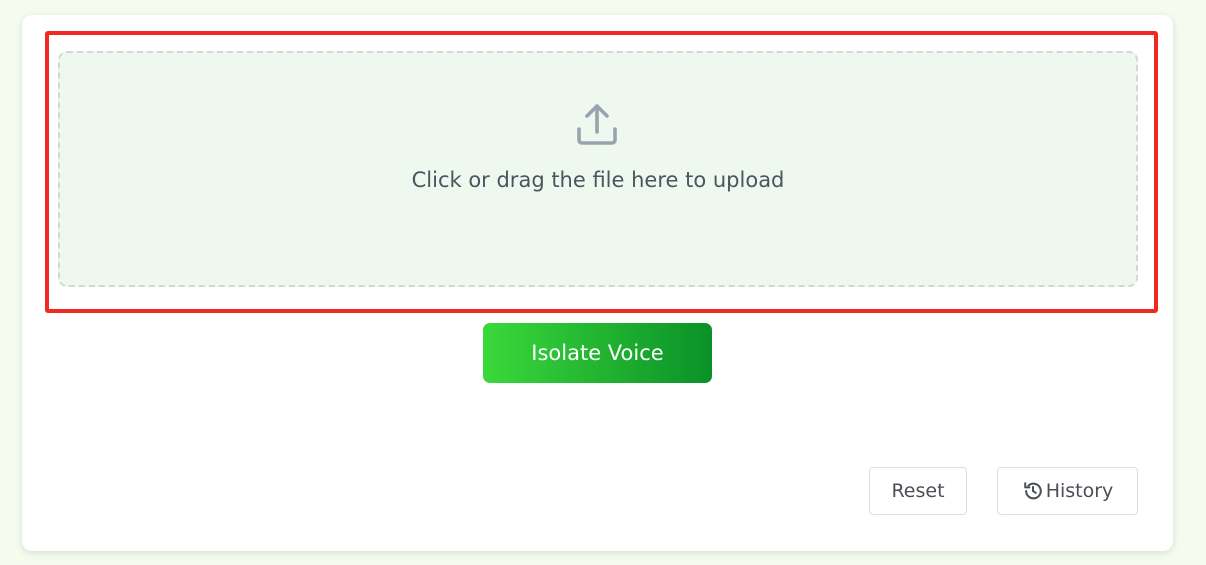 The image size is (1206, 565). What do you see at coordinates (1032, 491) in the screenshot?
I see `history-icon` at bounding box center [1032, 491].